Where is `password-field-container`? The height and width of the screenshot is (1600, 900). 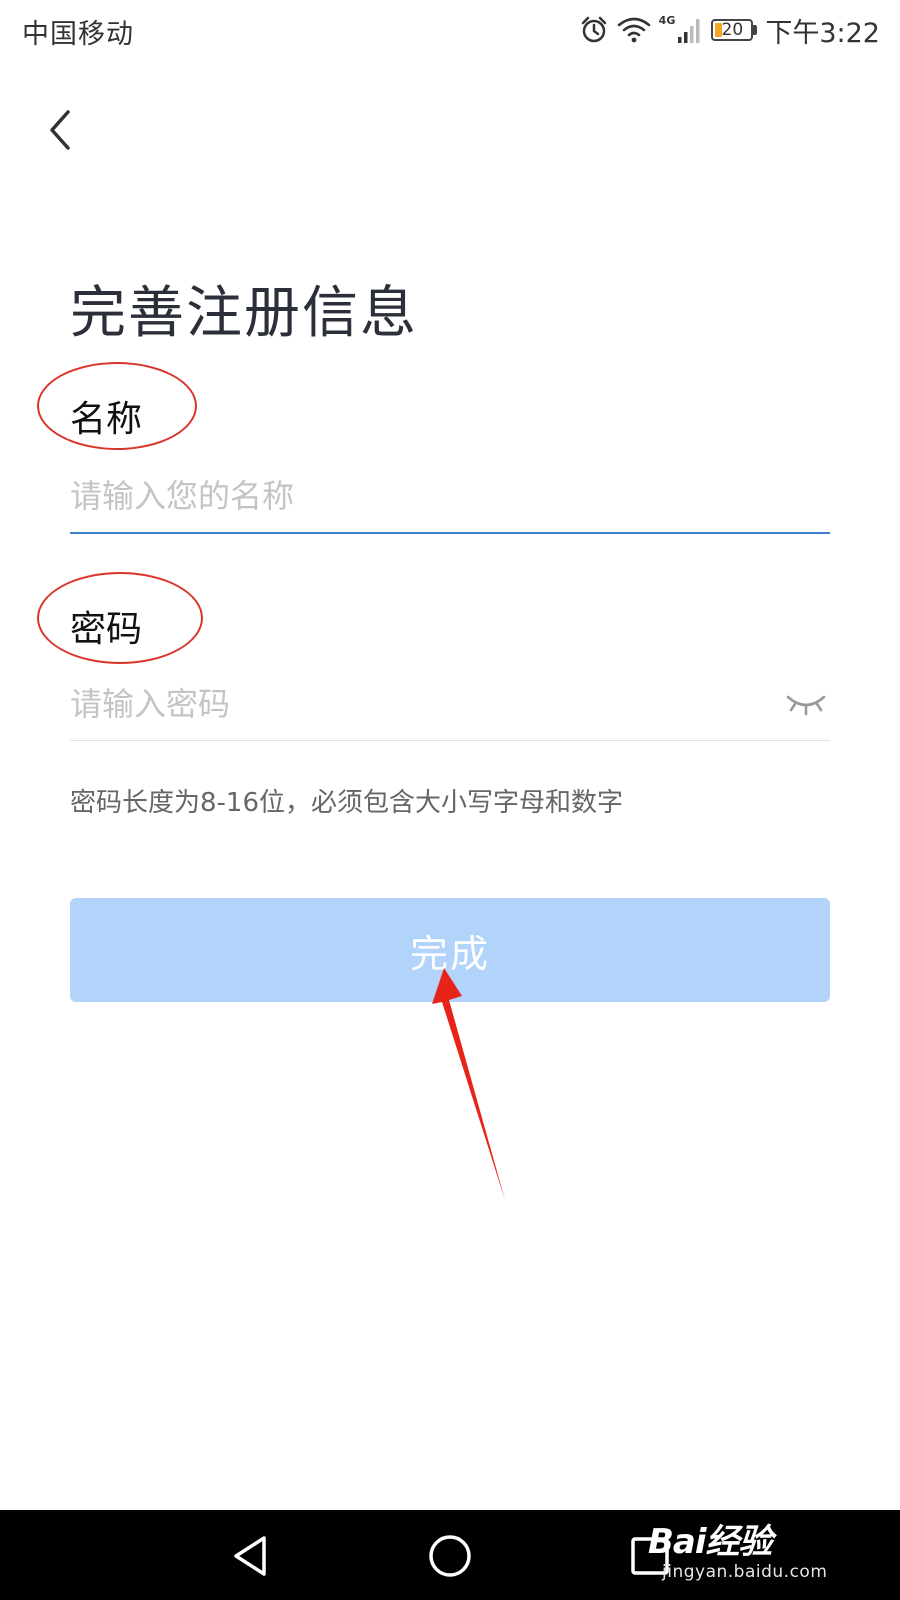 password-field-container is located at coordinates (450, 709).